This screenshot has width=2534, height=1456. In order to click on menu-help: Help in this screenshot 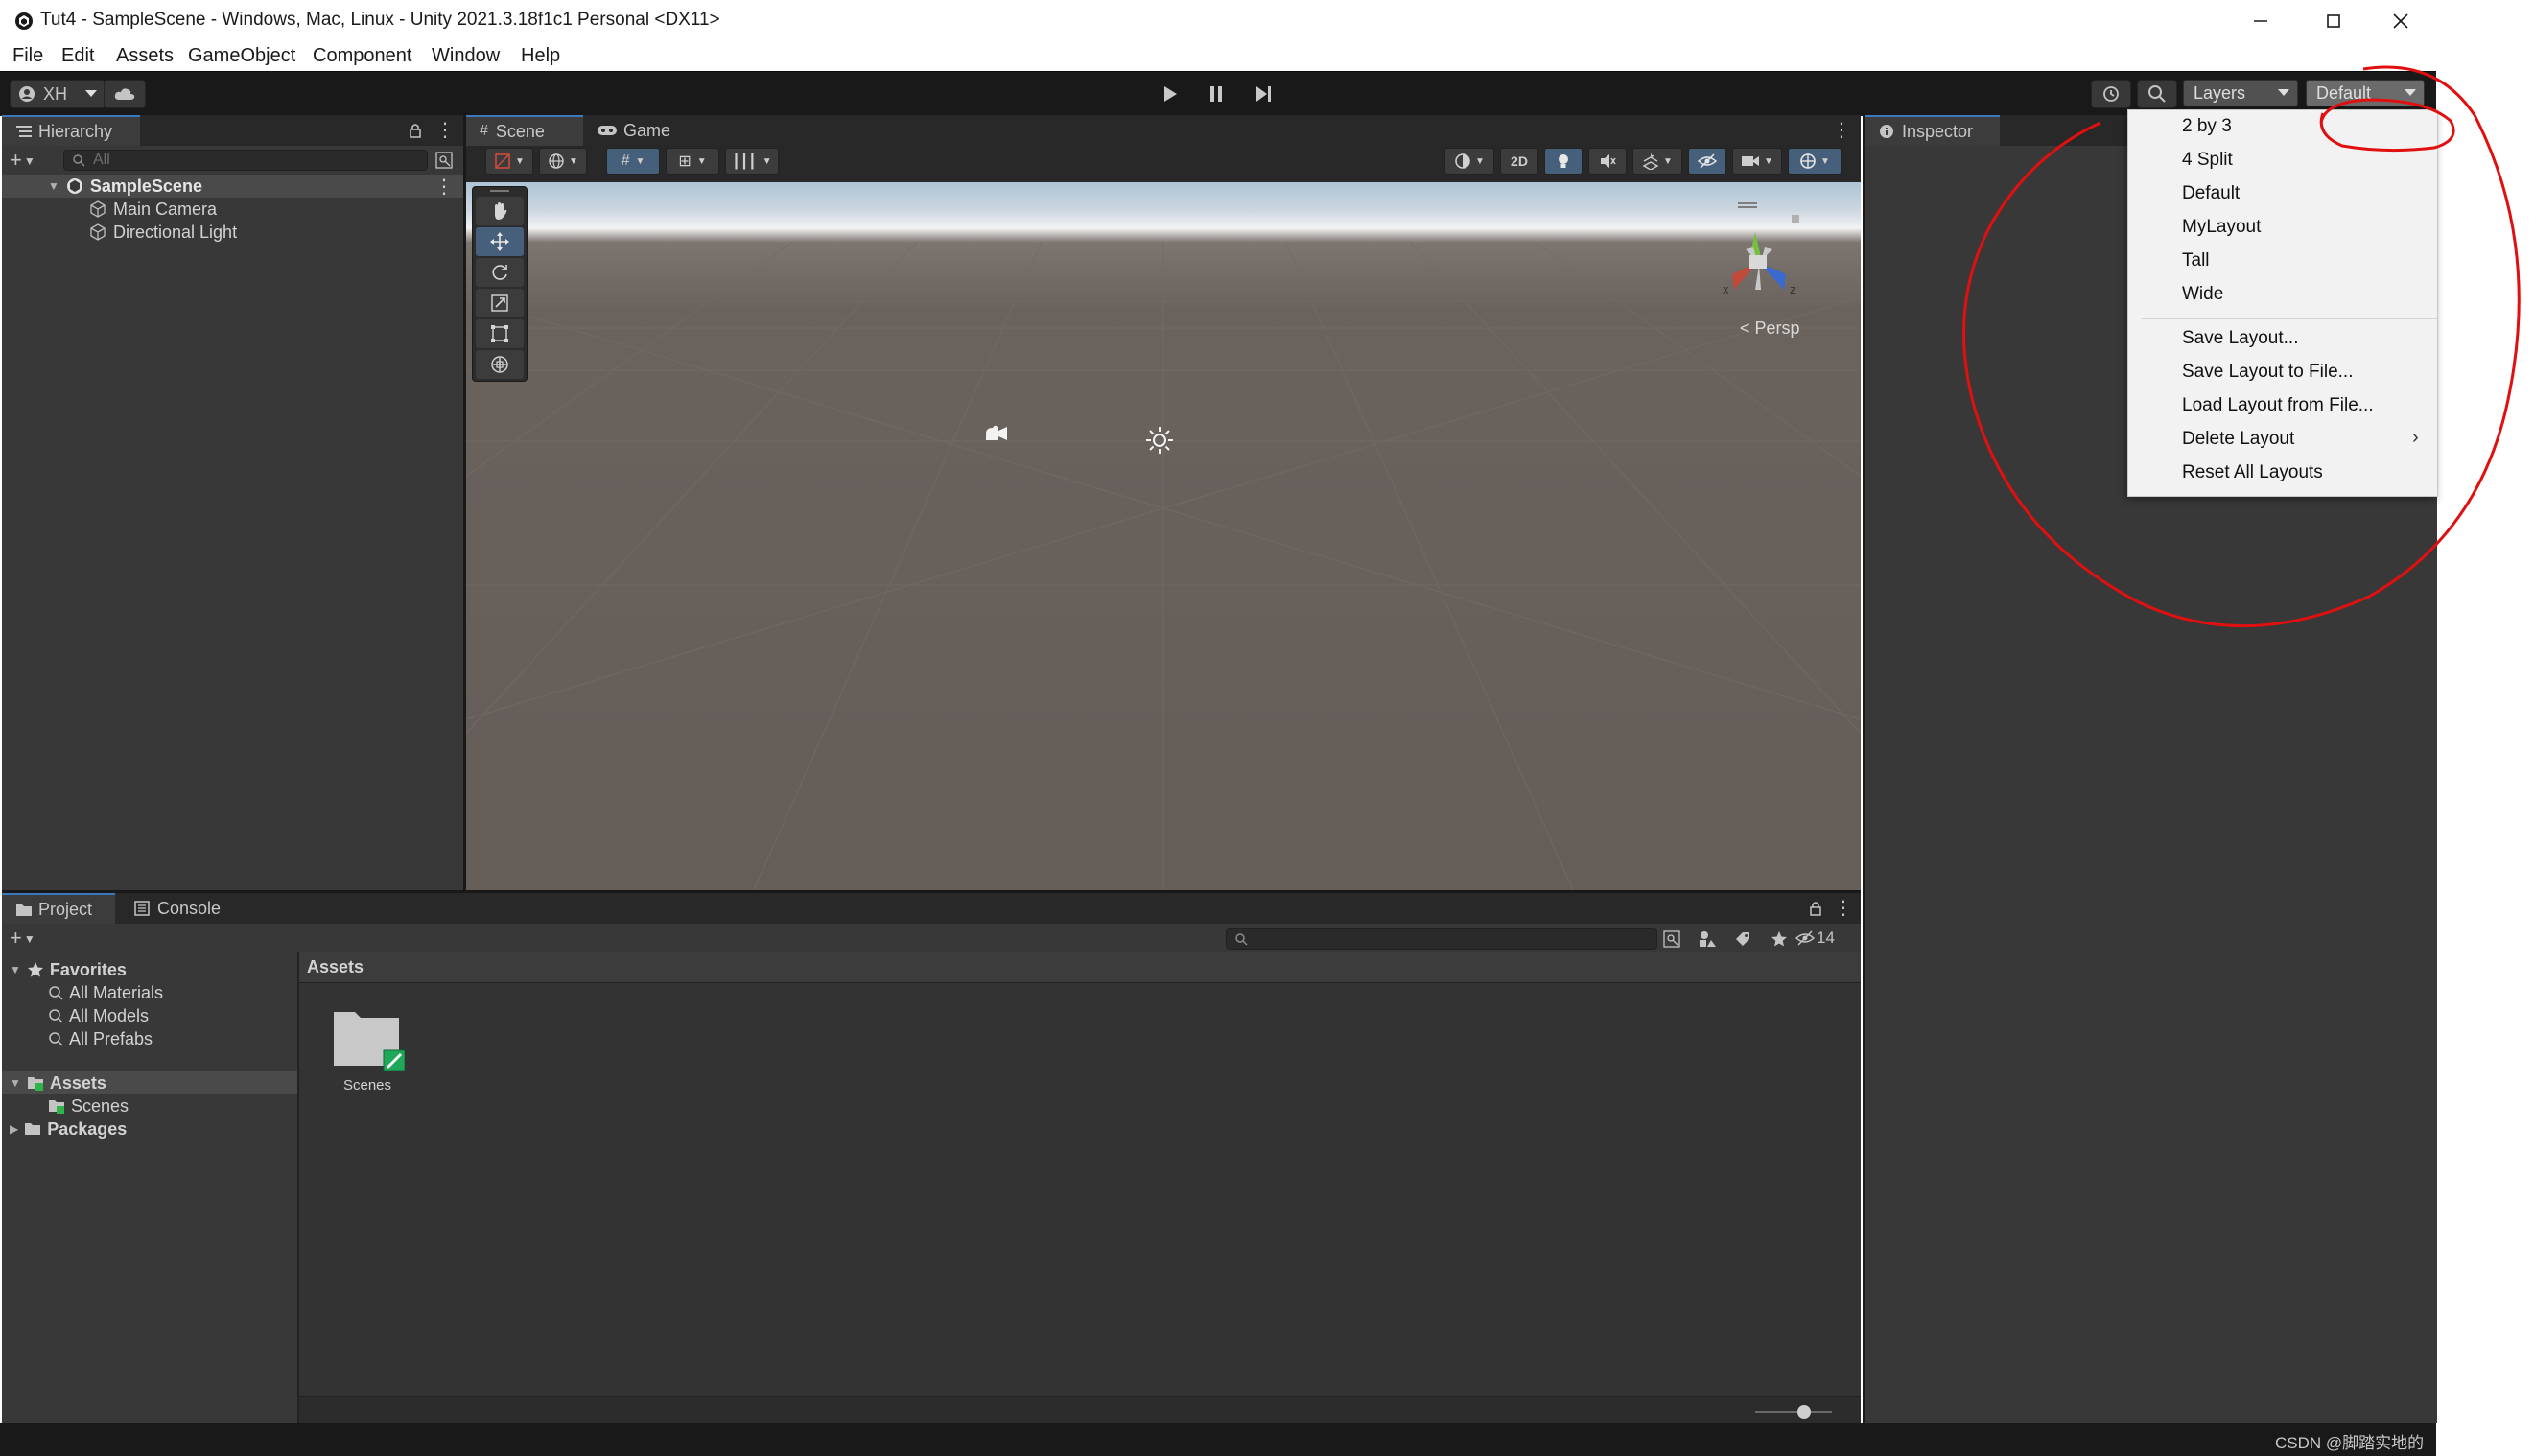, I will do `click(541, 56)`.